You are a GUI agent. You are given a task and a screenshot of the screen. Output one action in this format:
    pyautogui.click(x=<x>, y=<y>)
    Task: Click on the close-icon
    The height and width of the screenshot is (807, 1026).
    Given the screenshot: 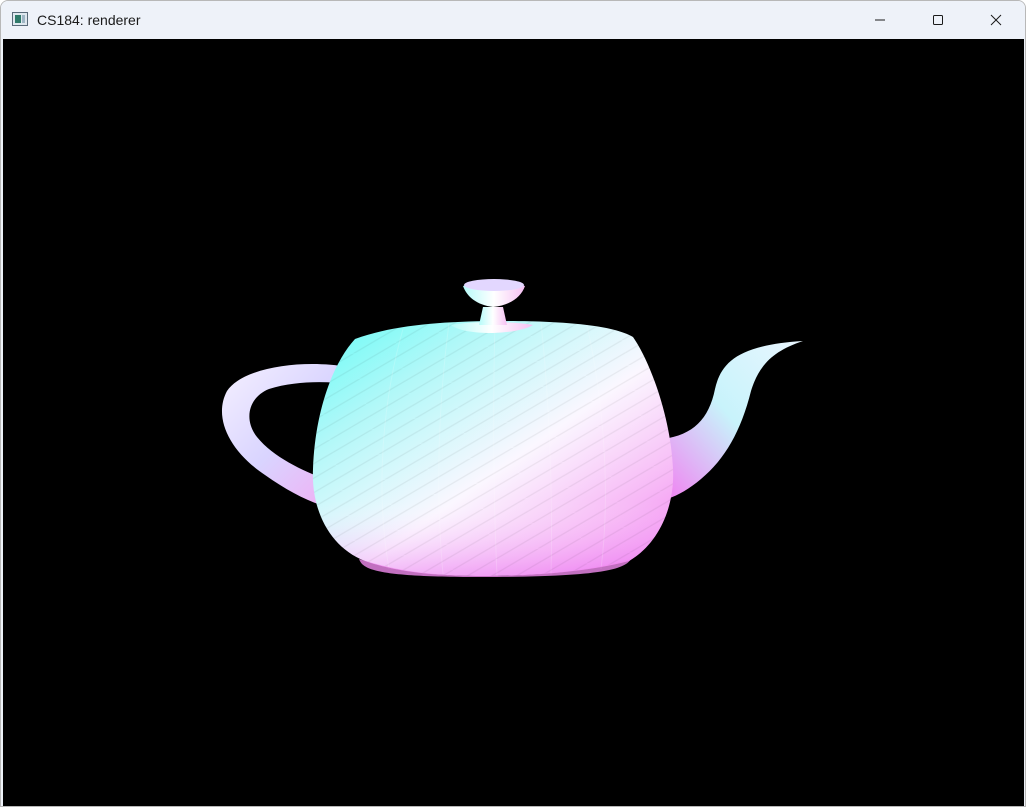 What is the action you would take?
    pyautogui.click(x=996, y=19)
    